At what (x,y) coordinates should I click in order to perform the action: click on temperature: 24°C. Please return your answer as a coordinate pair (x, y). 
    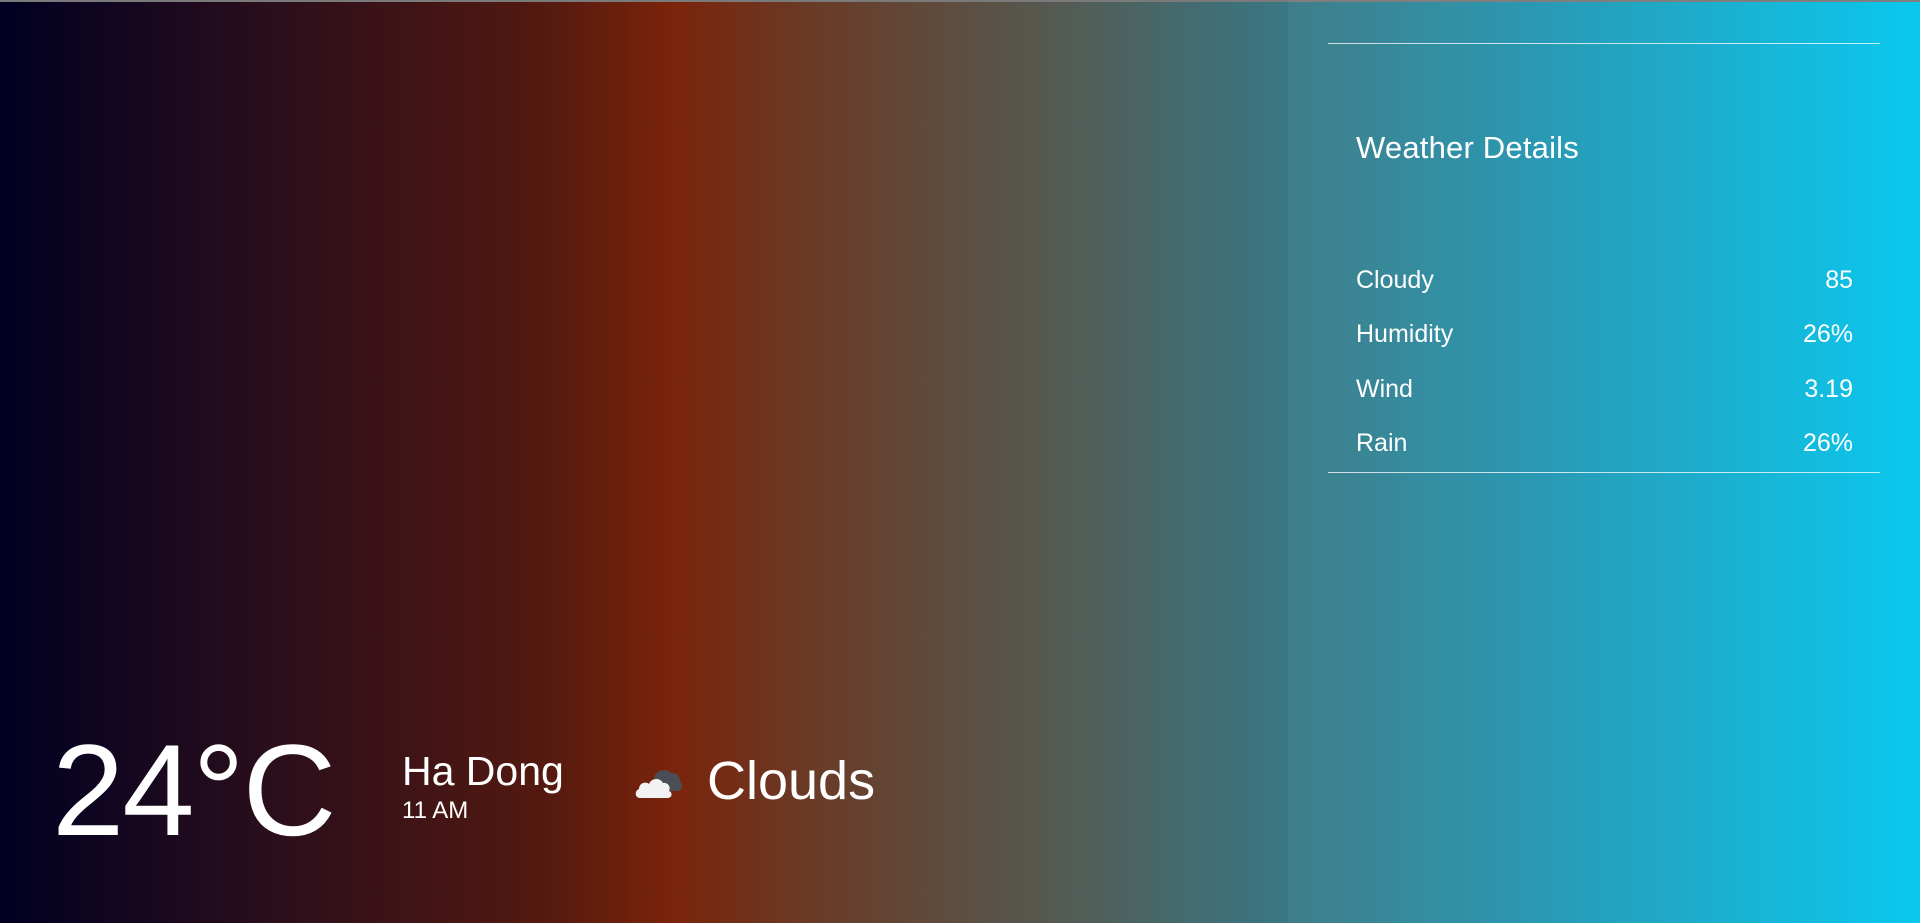
    Looking at the image, I should click on (194, 790).